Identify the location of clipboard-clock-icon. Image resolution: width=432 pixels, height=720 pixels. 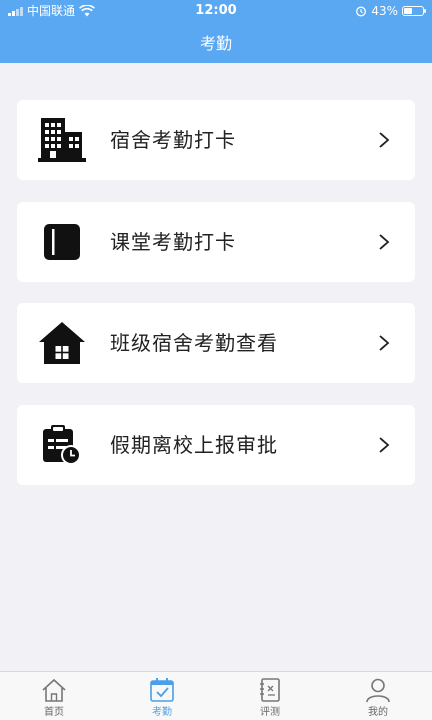
(62, 445).